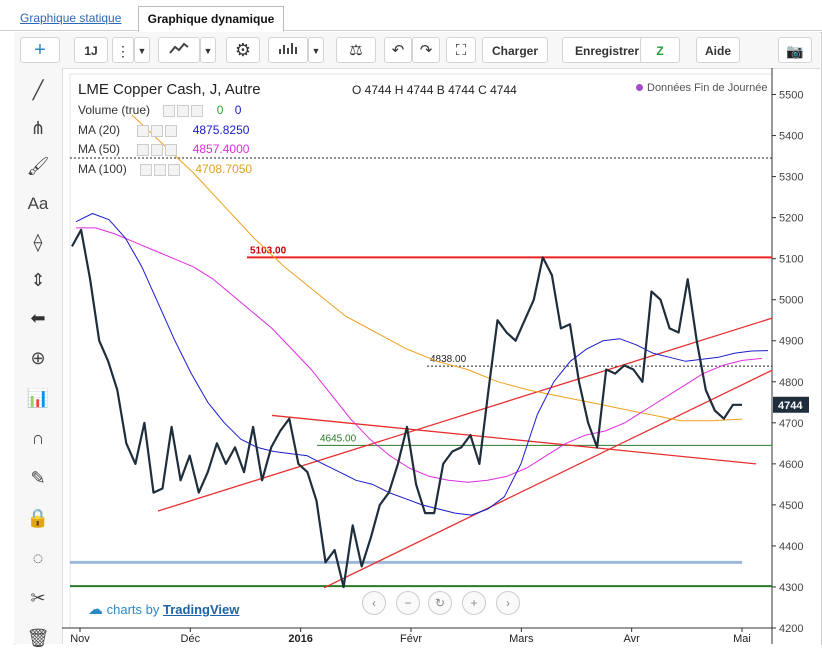 This screenshot has width=822, height=652. What do you see at coordinates (742, 638) in the screenshot?
I see `x-tick-label: Mai` at bounding box center [742, 638].